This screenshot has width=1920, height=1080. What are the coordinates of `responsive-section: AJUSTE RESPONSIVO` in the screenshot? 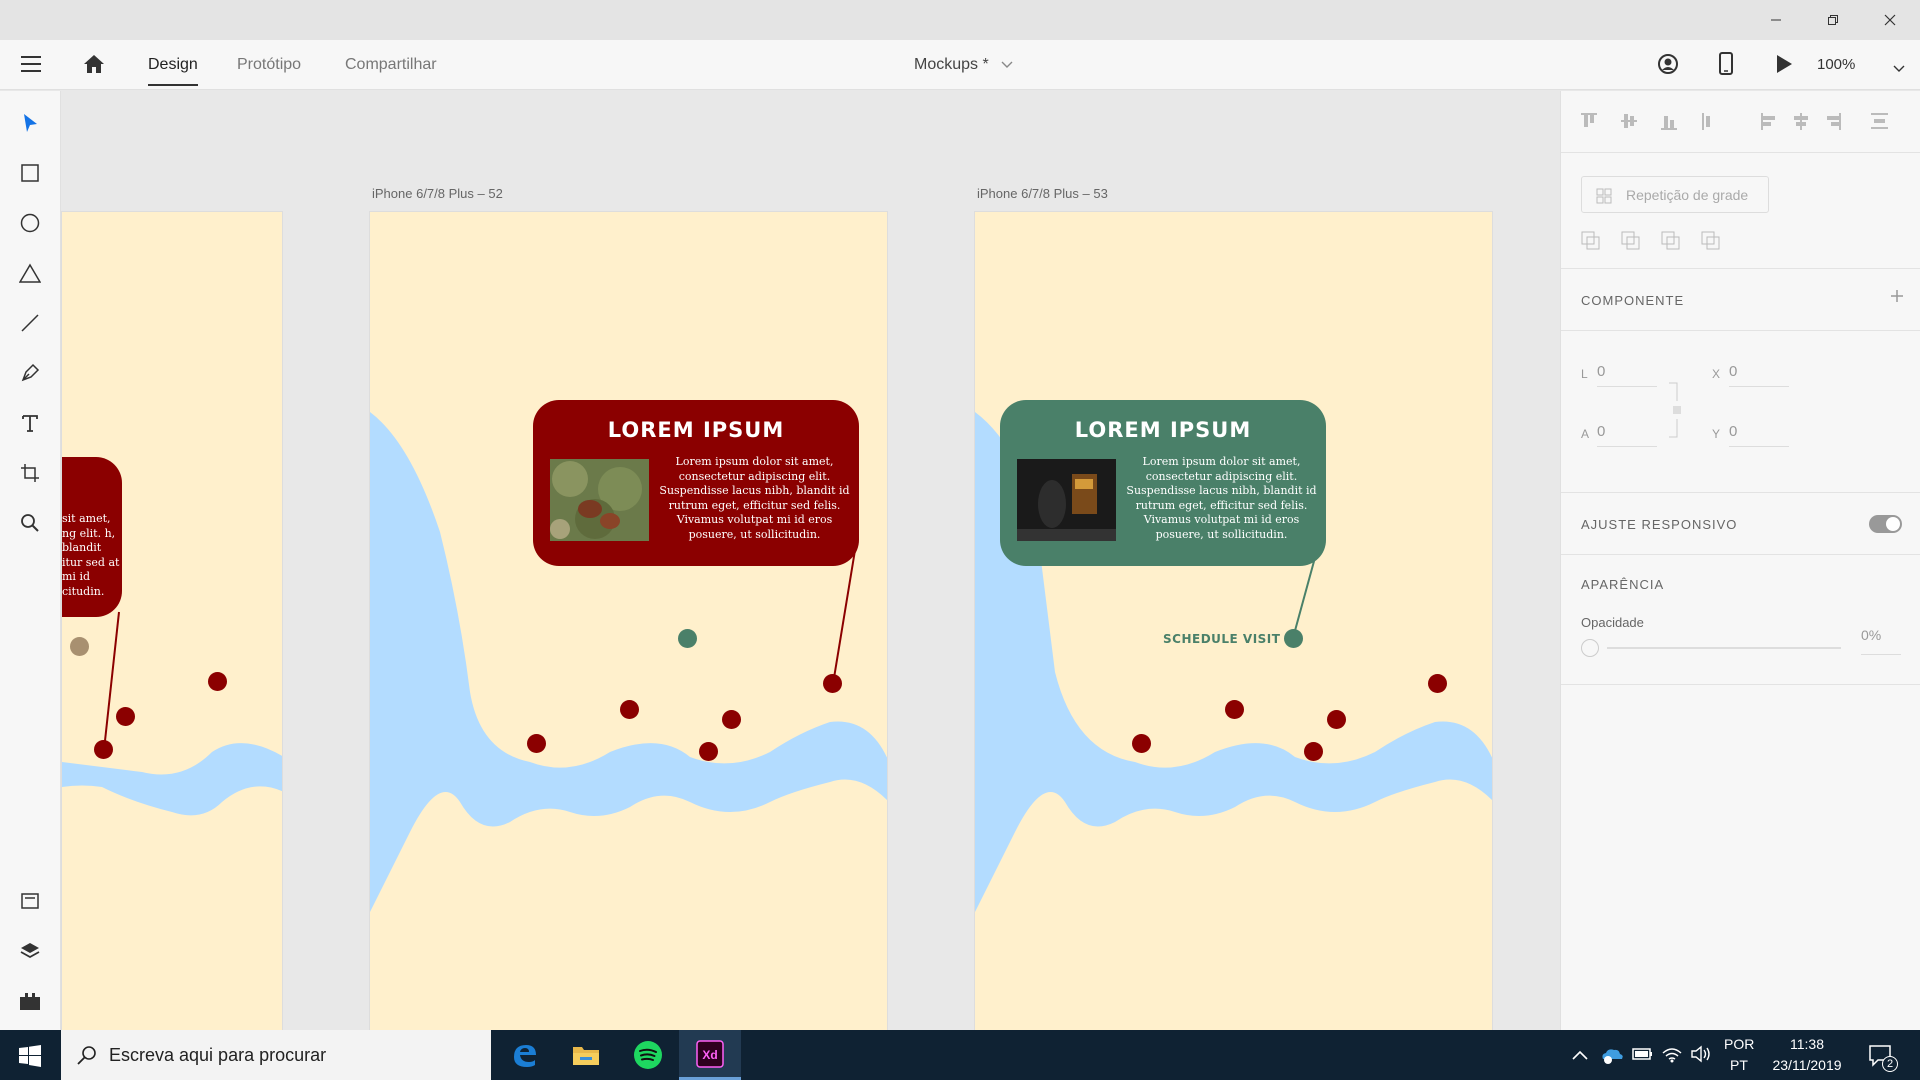 It's located at (1740, 524).